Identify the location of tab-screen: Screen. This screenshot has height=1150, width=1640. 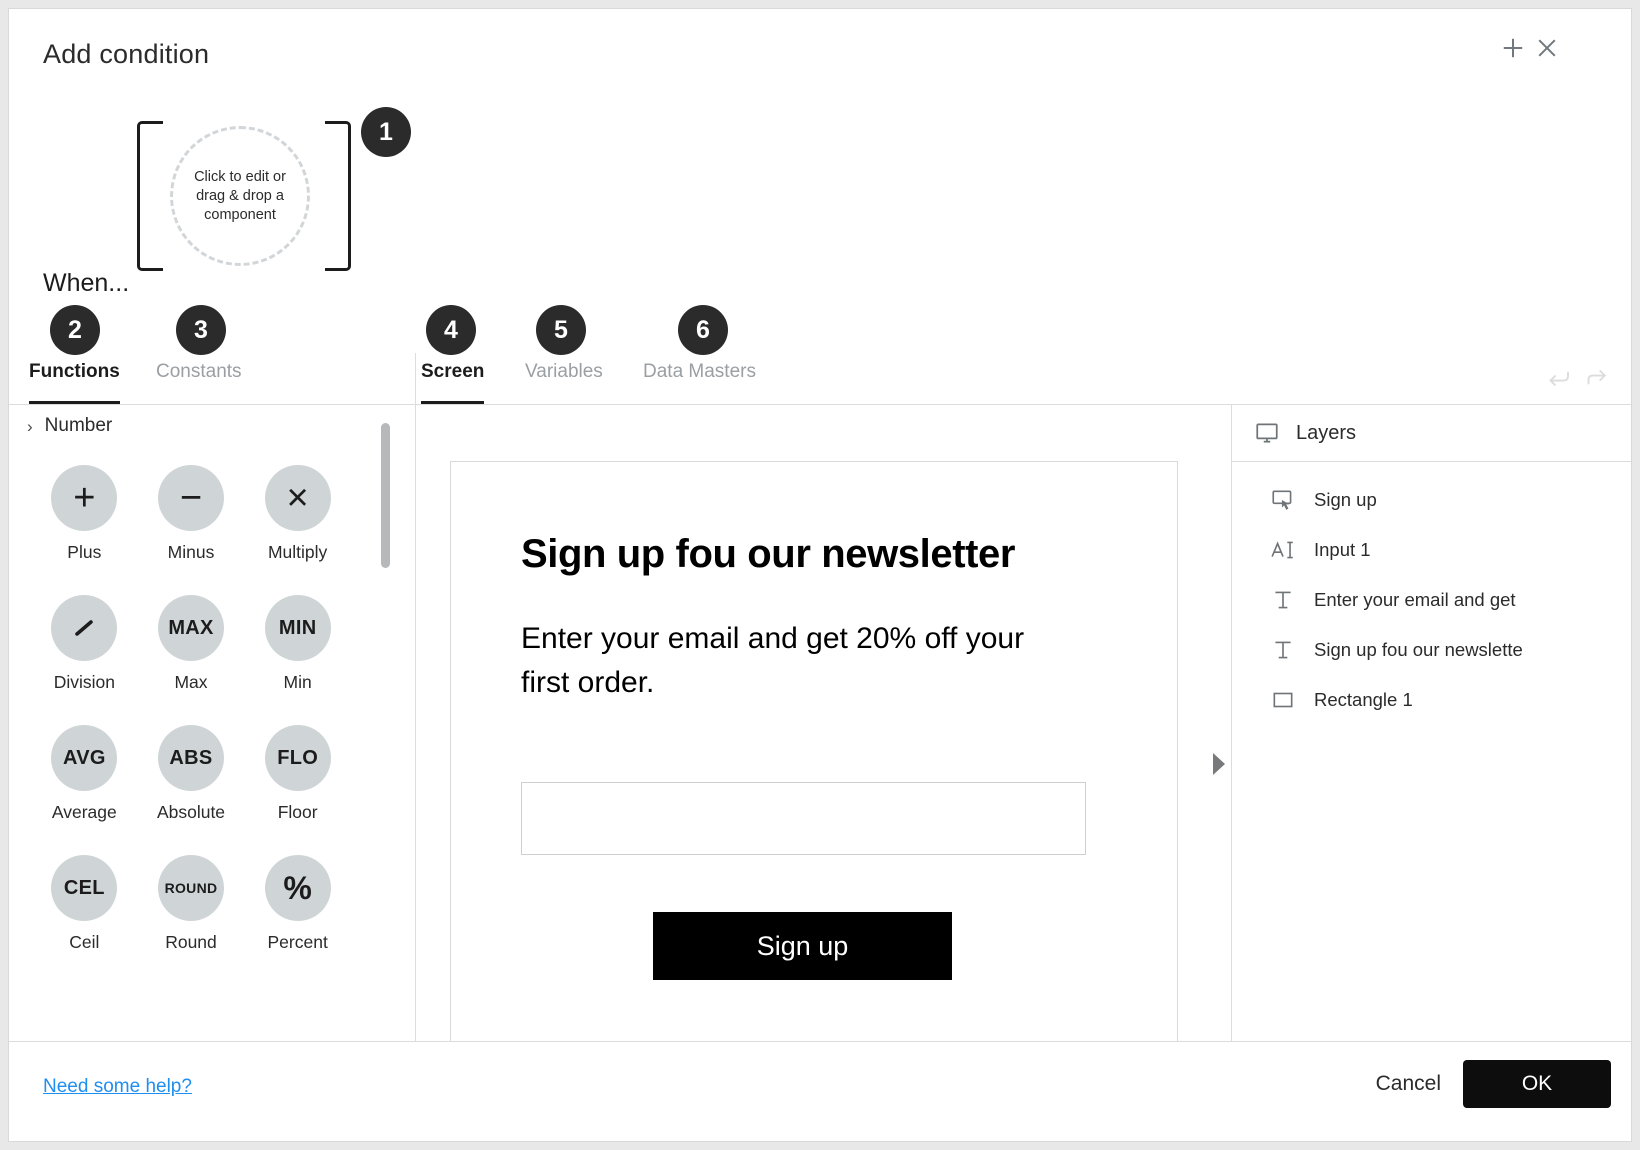
(453, 378).